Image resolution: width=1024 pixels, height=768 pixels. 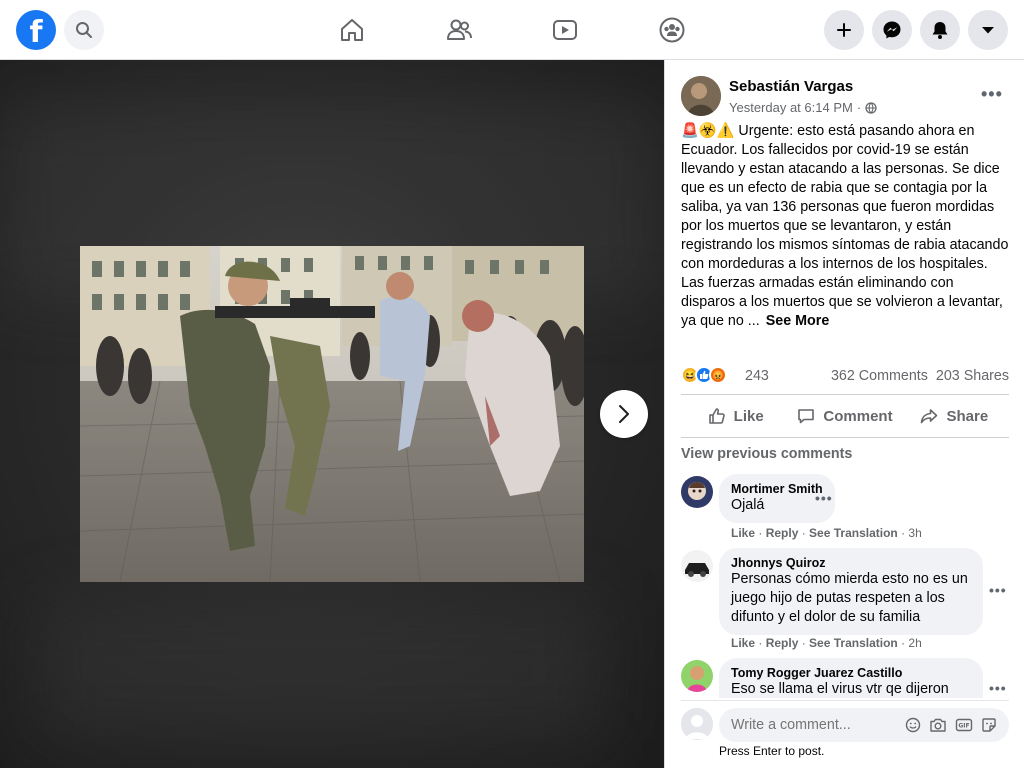 What do you see at coordinates (913, 725) in the screenshot?
I see `emoji-icon` at bounding box center [913, 725].